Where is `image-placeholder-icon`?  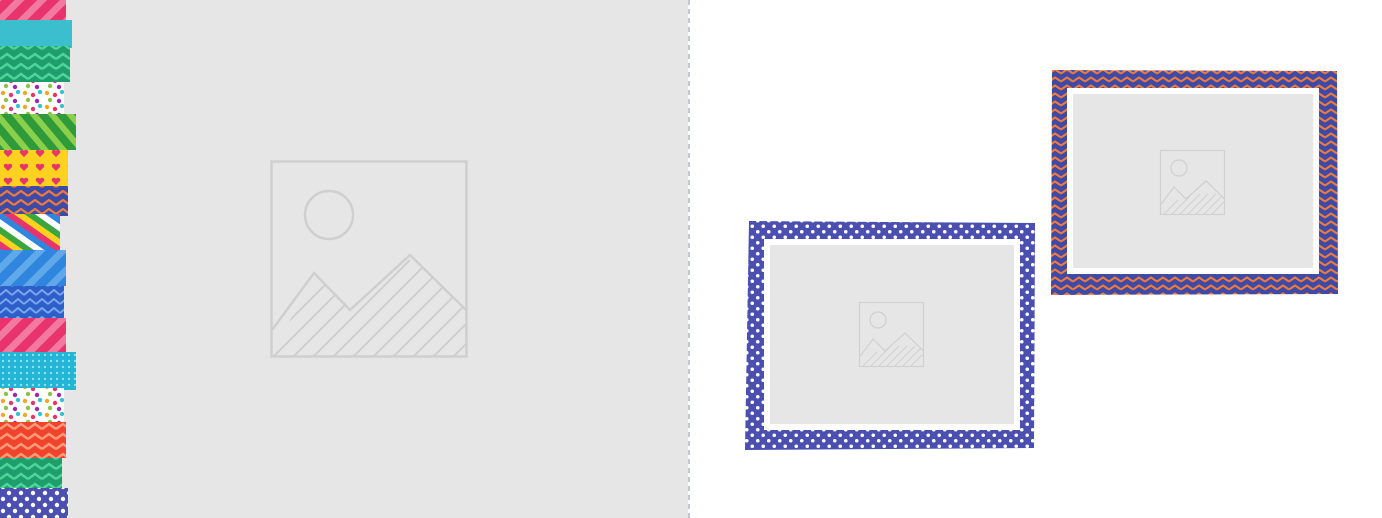
image-placeholder-icon is located at coordinates (369, 259).